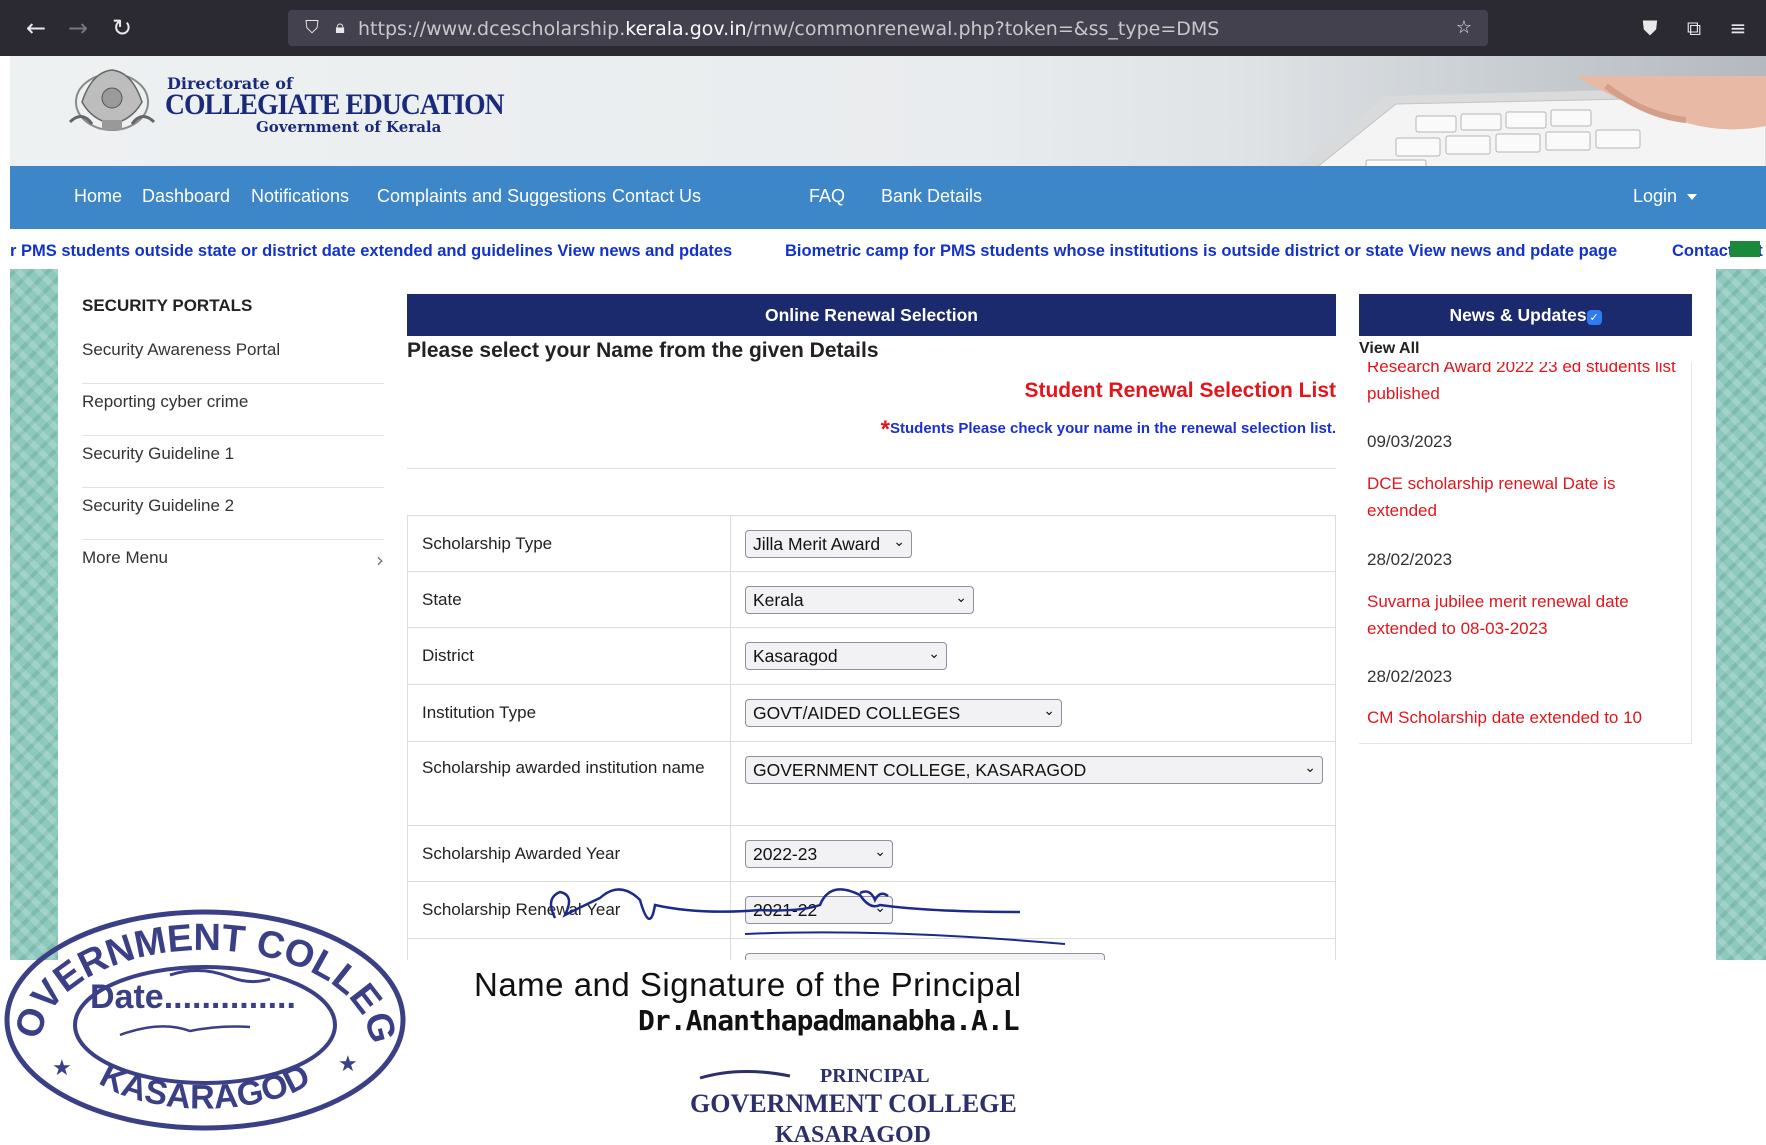  What do you see at coordinates (871, 951) in the screenshot?
I see `form-row-partial` at bounding box center [871, 951].